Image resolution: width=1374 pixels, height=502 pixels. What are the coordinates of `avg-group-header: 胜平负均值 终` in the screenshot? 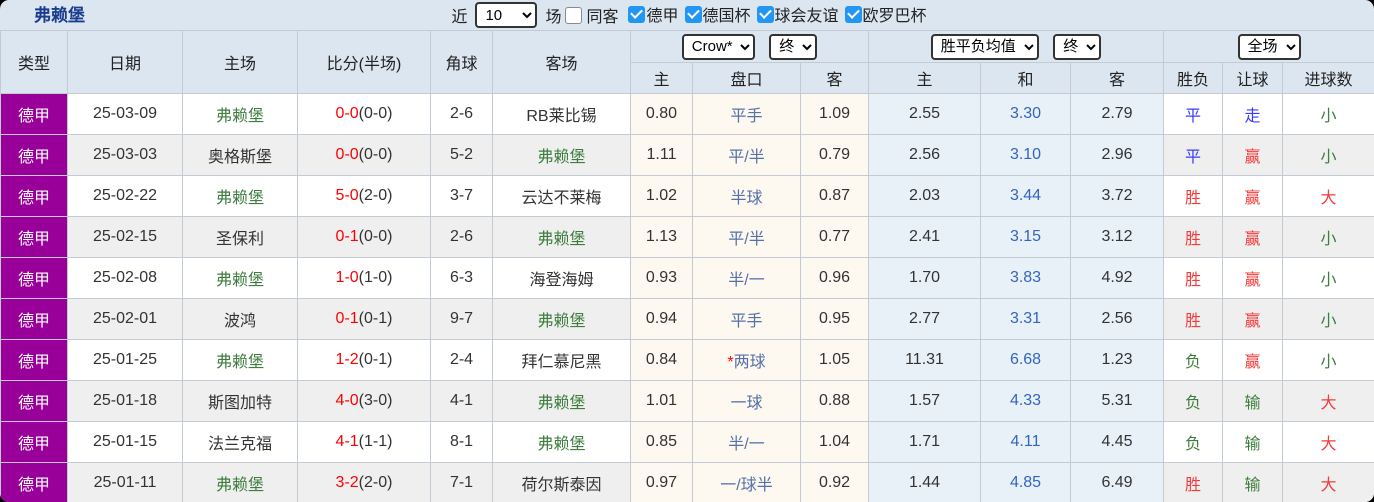 It's located at (1016, 46).